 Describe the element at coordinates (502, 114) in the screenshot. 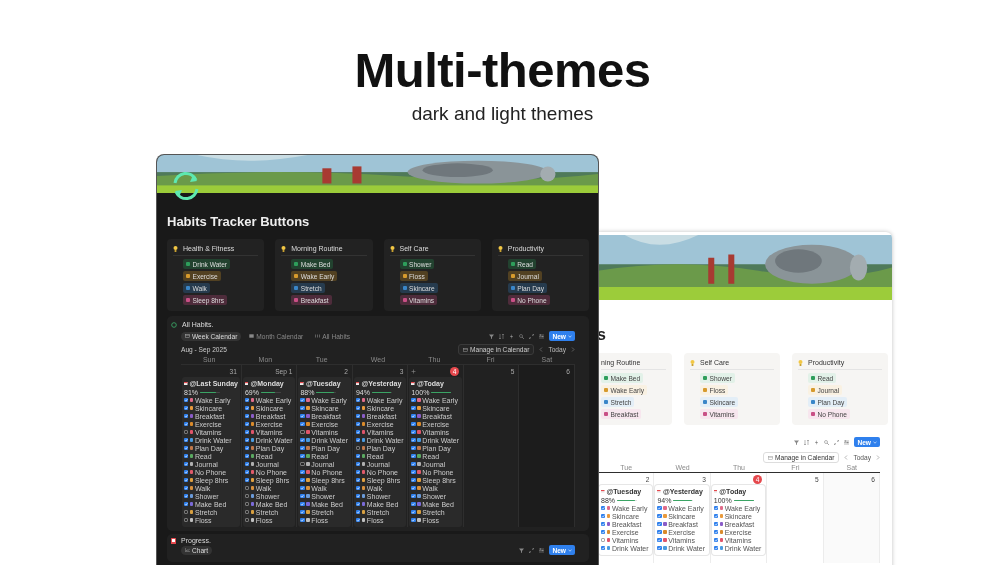

I see `hero-subtitle: dark and light themes` at that location.